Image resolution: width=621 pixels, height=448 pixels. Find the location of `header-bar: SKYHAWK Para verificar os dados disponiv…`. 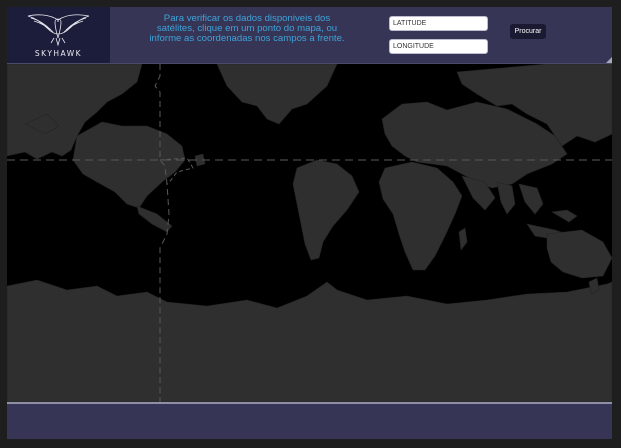

header-bar: SKYHAWK Para verificar os dados disponiv… is located at coordinates (309, 35).